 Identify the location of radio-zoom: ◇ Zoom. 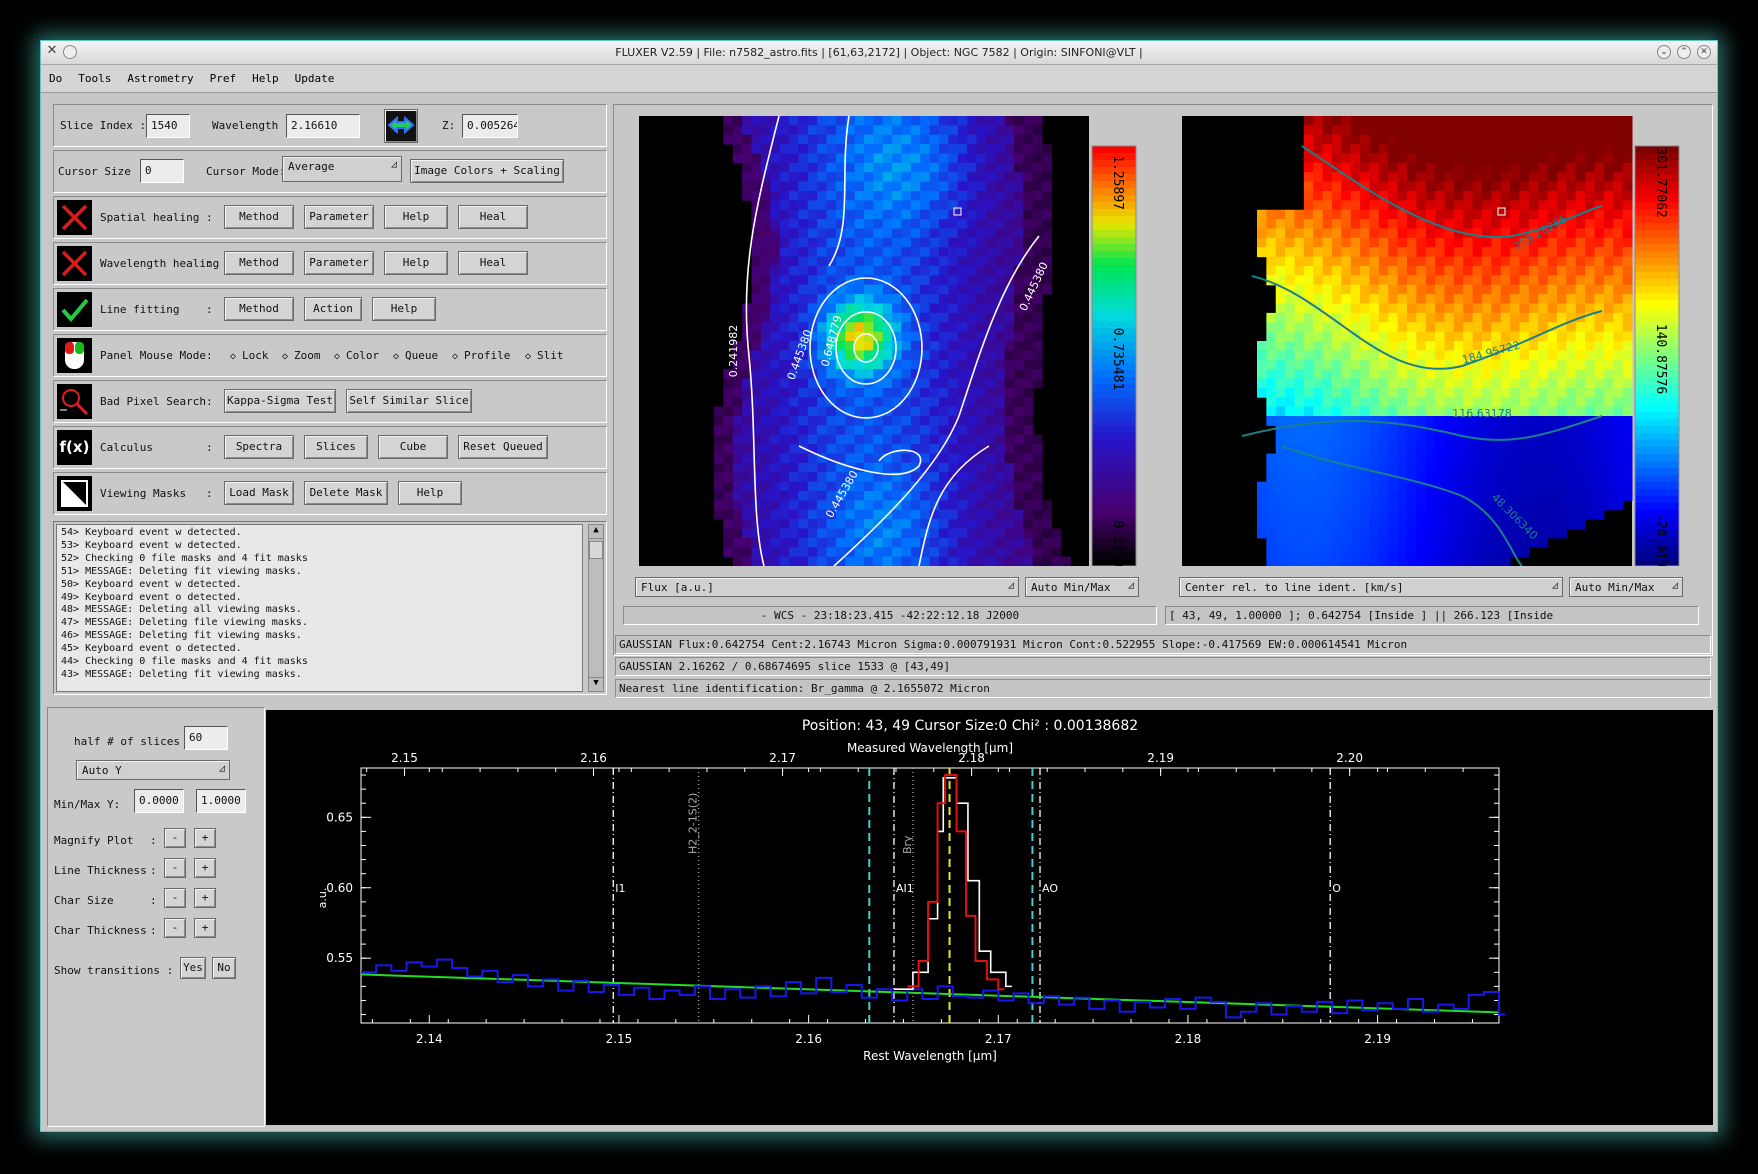
(301, 355).